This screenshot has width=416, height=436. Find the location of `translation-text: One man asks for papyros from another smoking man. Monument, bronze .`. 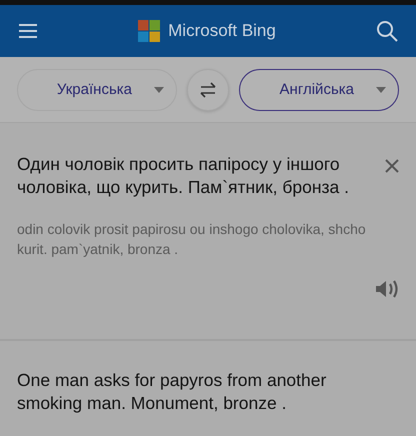

translation-text: One man asks for papyros from another smoking man. Monument, bronze . is located at coordinates (172, 392).